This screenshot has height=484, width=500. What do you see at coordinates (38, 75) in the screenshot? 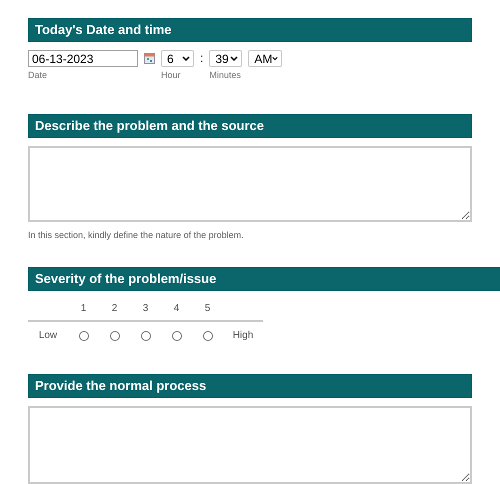
I see `date-label: Date` at bounding box center [38, 75].